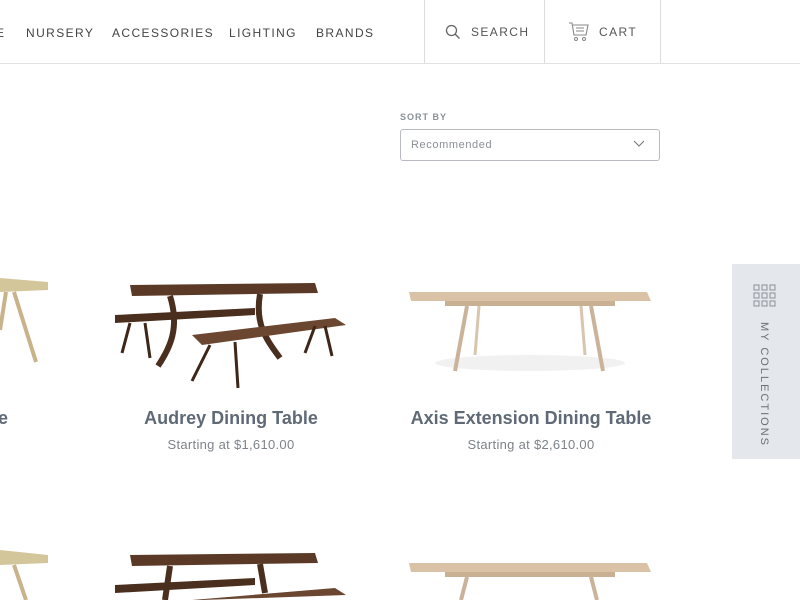  What do you see at coordinates (618, 31) in the screenshot?
I see `cart-label: CART` at bounding box center [618, 31].